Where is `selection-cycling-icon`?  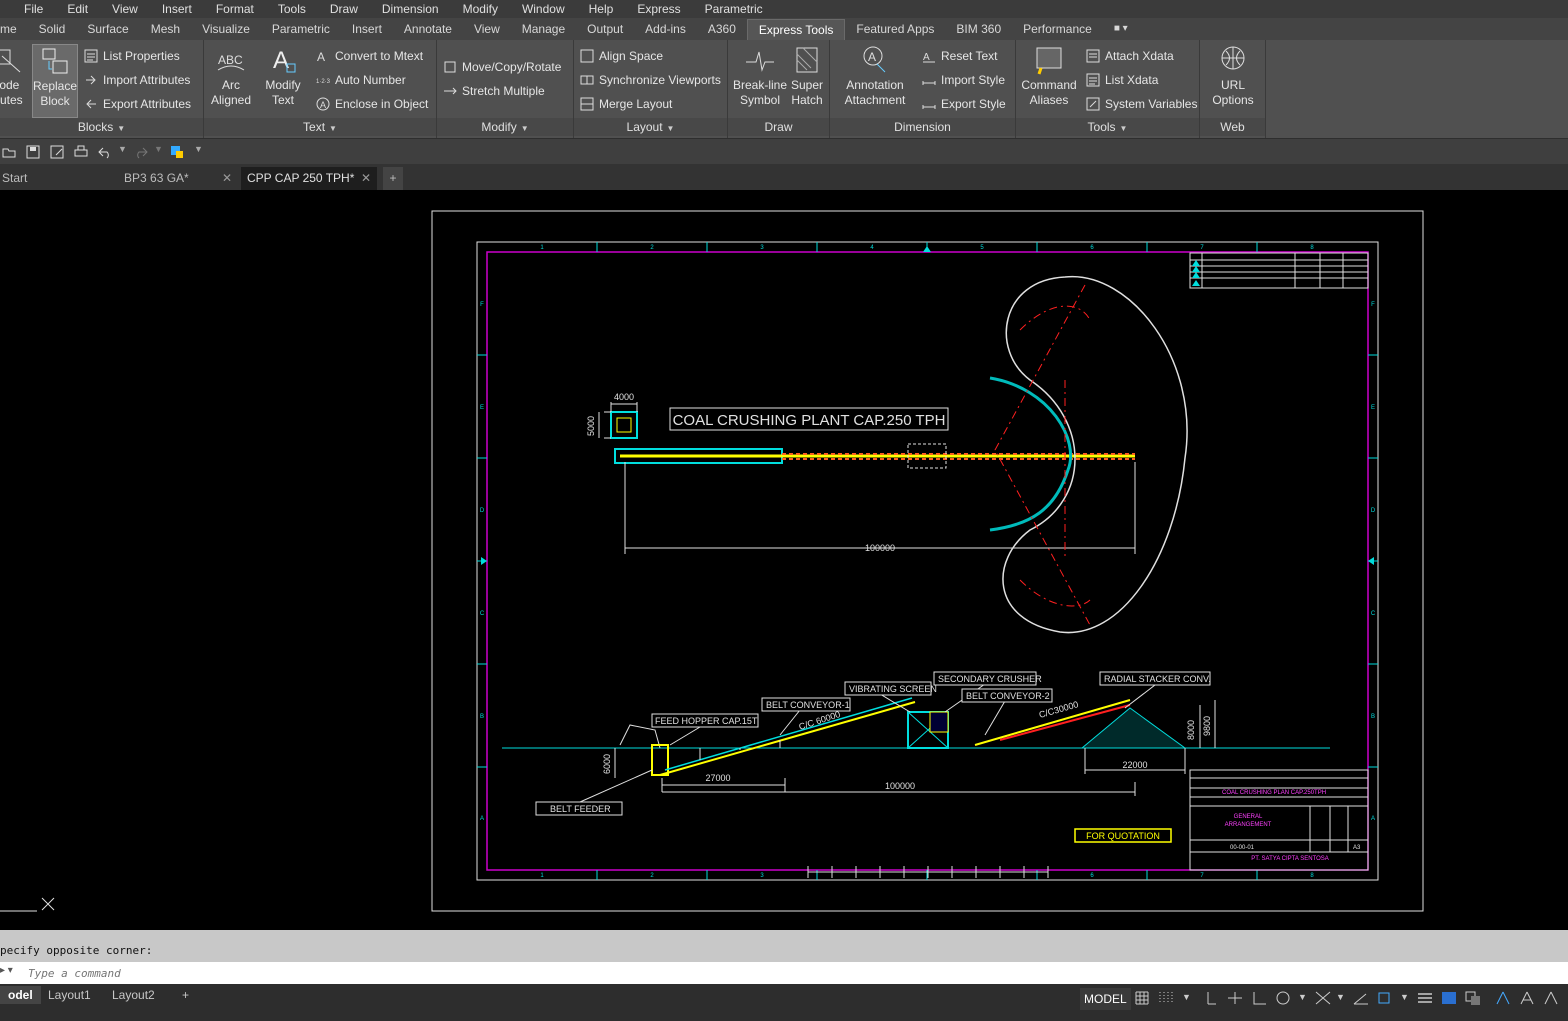 selection-cycling-icon is located at coordinates (1473, 998).